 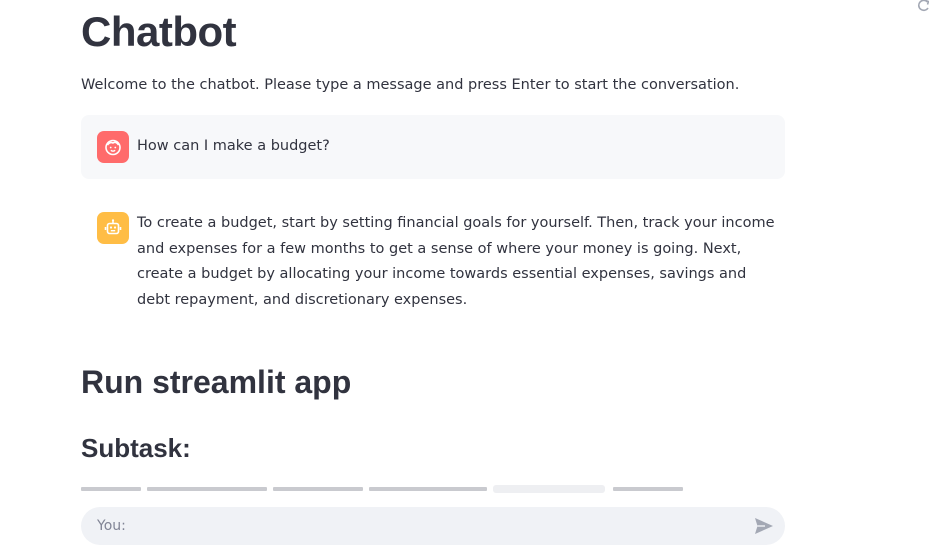 I want to click on send-button, so click(x=764, y=526).